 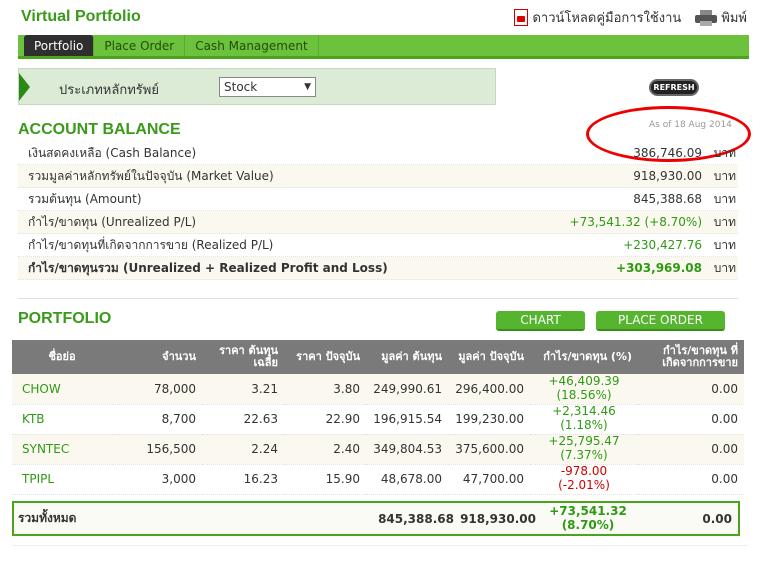 What do you see at coordinates (717, 518) in the screenshot?
I see `total-realized: 0.00` at bounding box center [717, 518].